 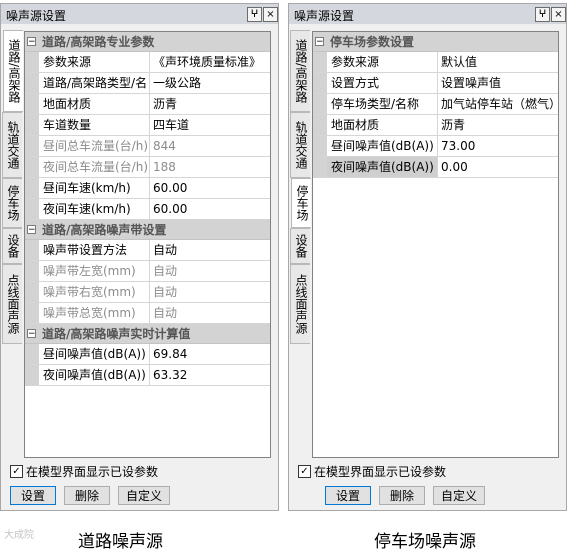 I want to click on prop-row: 夜间车速(km/h) 60.00, so click(x=147, y=209).